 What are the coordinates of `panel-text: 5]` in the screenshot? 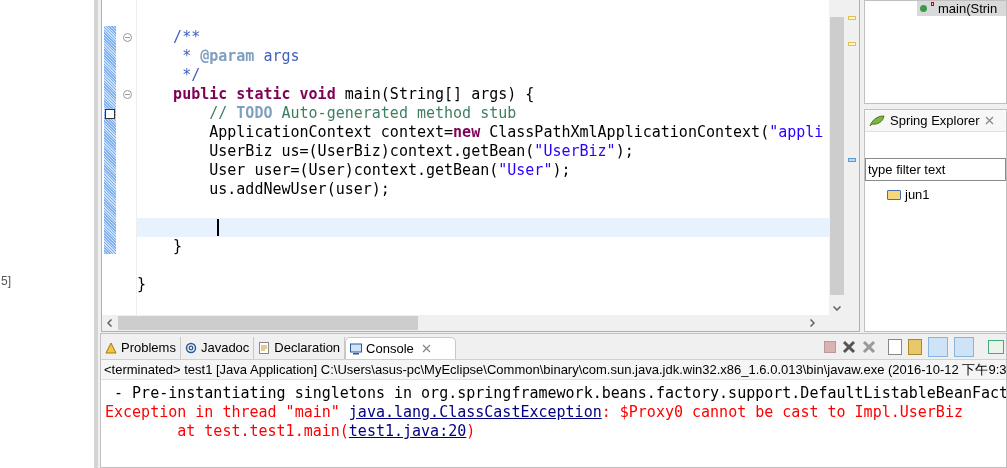 It's located at (6, 281).